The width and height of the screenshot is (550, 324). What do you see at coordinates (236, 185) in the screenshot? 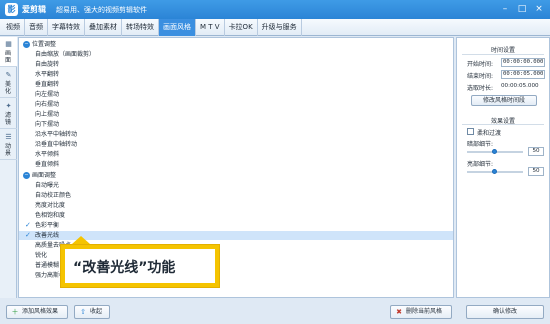
I see `list-item: 自动曝光` at bounding box center [236, 185].